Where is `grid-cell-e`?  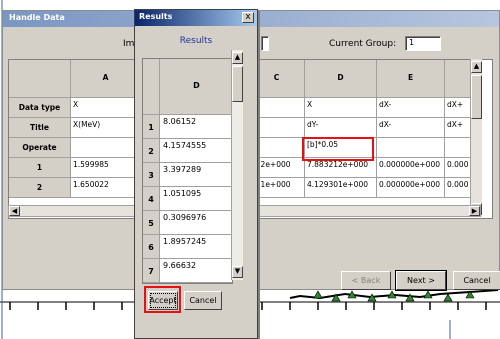 grid-cell-e is located at coordinates (411, 148).